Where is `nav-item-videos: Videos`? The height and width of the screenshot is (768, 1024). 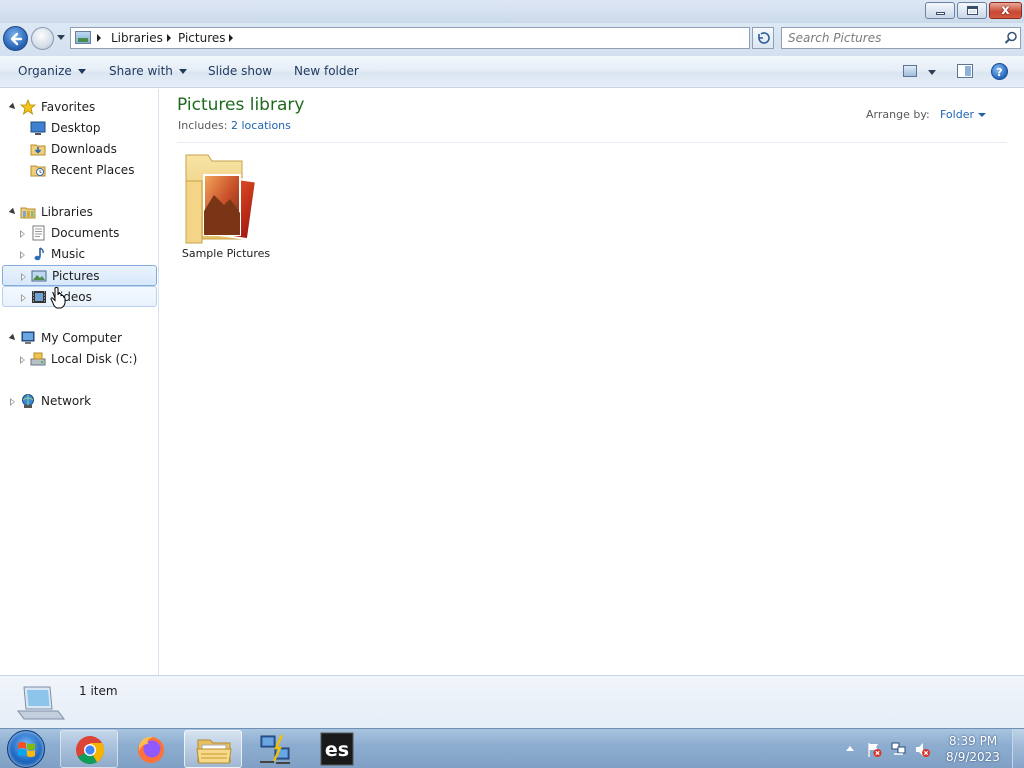
nav-item-videos: Videos is located at coordinates (79, 296).